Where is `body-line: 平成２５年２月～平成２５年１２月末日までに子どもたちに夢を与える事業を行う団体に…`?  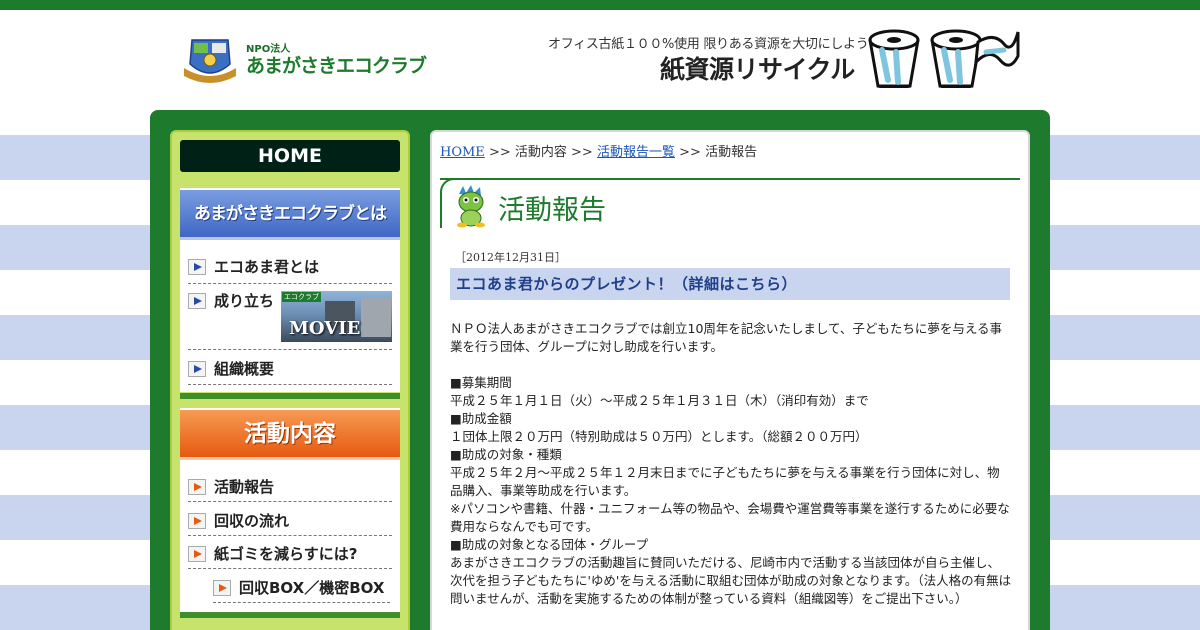
body-line: 平成２５年２月～平成２５年１２月末日までに子どもたちに夢を与える事業を行う団体に… is located at coordinates (725, 481).